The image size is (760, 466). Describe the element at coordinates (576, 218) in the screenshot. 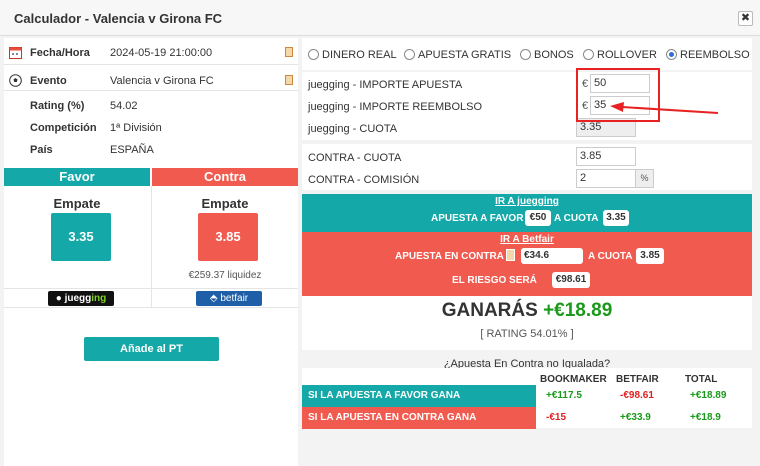

I see `favor-odds-text: A CUOTA` at that location.